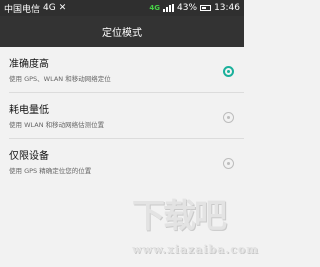  I want to click on status-right: 4G 43% 13:46, so click(194, 8).